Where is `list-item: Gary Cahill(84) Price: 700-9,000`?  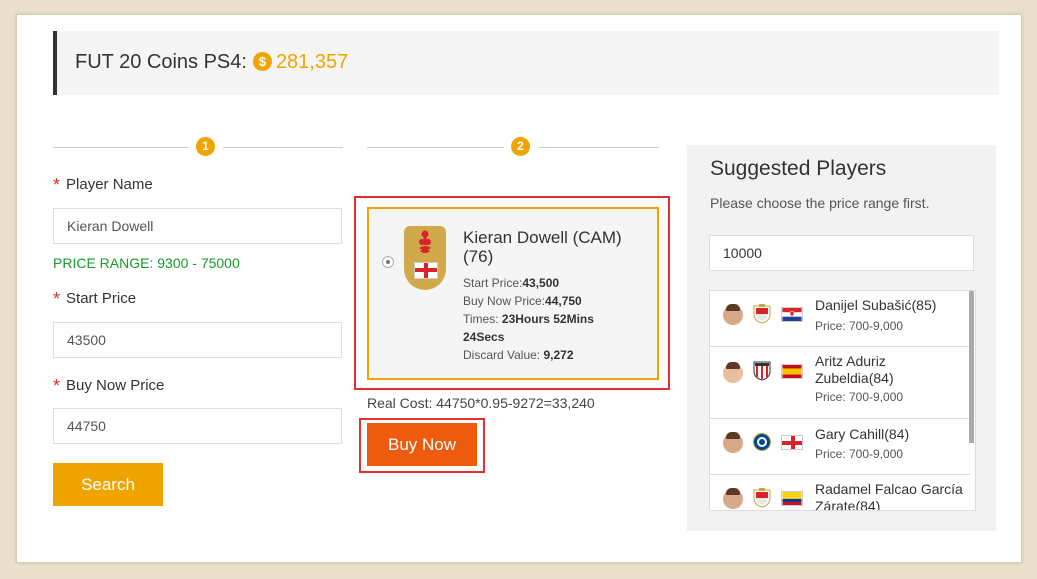
list-item: Gary Cahill(84) Price: 700-9,000 is located at coordinates (840, 447).